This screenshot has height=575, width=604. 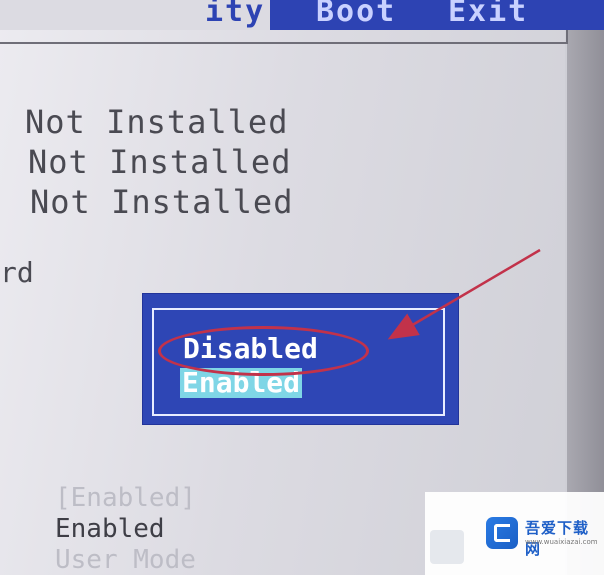 I want to click on setting-value-3: User Mode, so click(x=125, y=560).